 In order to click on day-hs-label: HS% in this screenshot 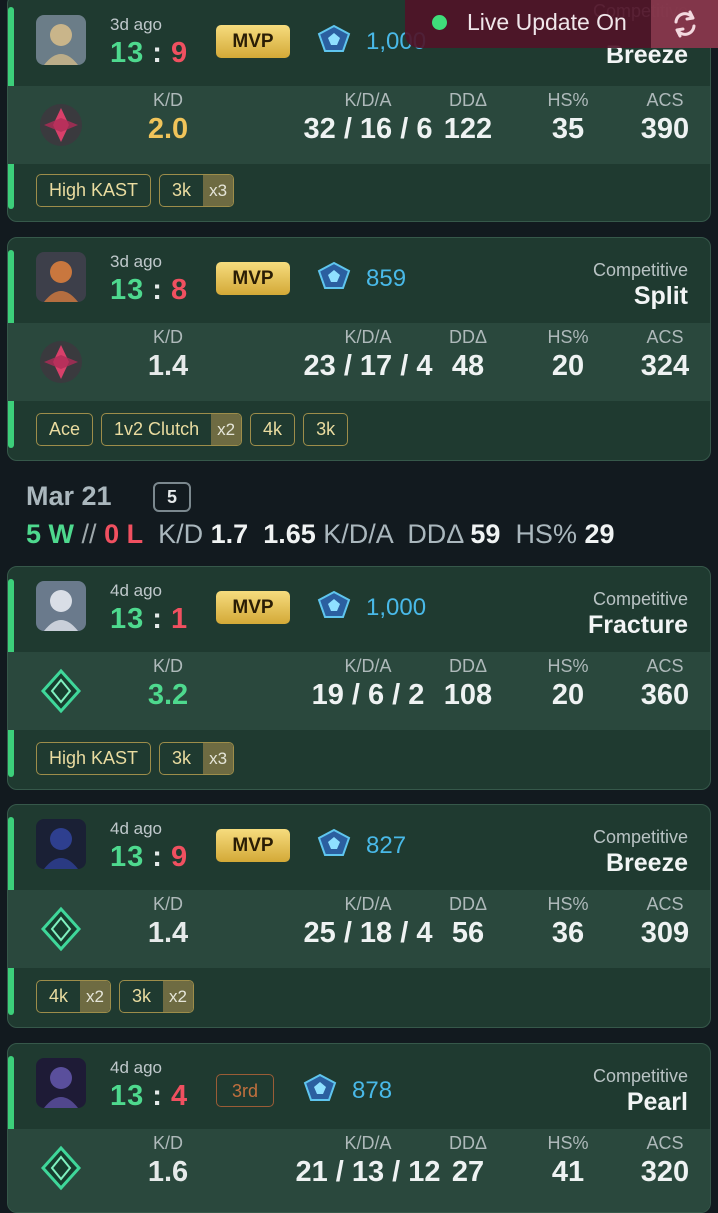, I will do `click(546, 534)`.